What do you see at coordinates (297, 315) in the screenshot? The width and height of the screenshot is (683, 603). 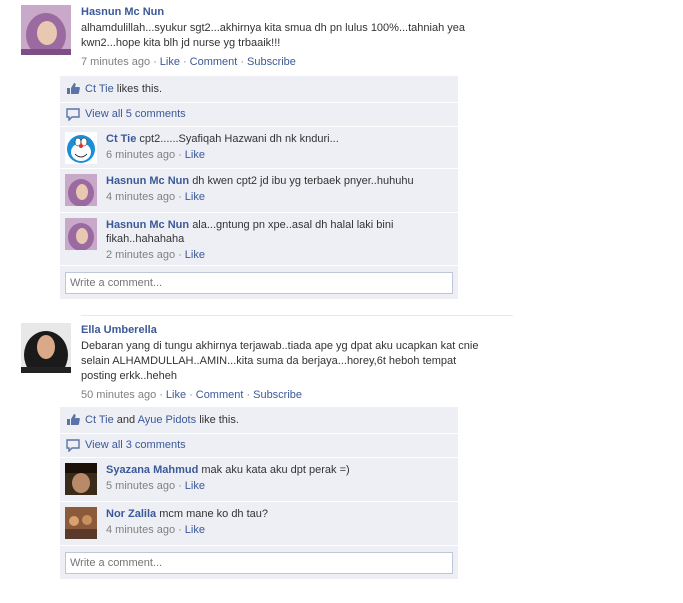 I see `story-divider` at bounding box center [297, 315].